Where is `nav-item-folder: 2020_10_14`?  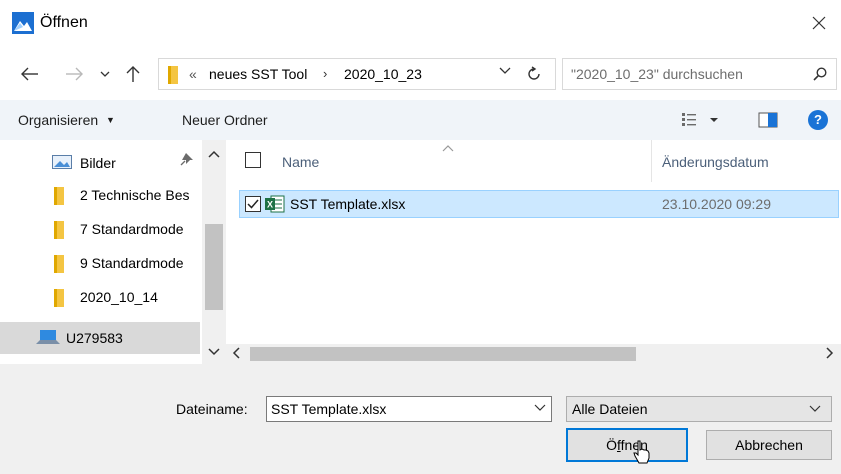 nav-item-folder: 2020_10_14 is located at coordinates (100, 297).